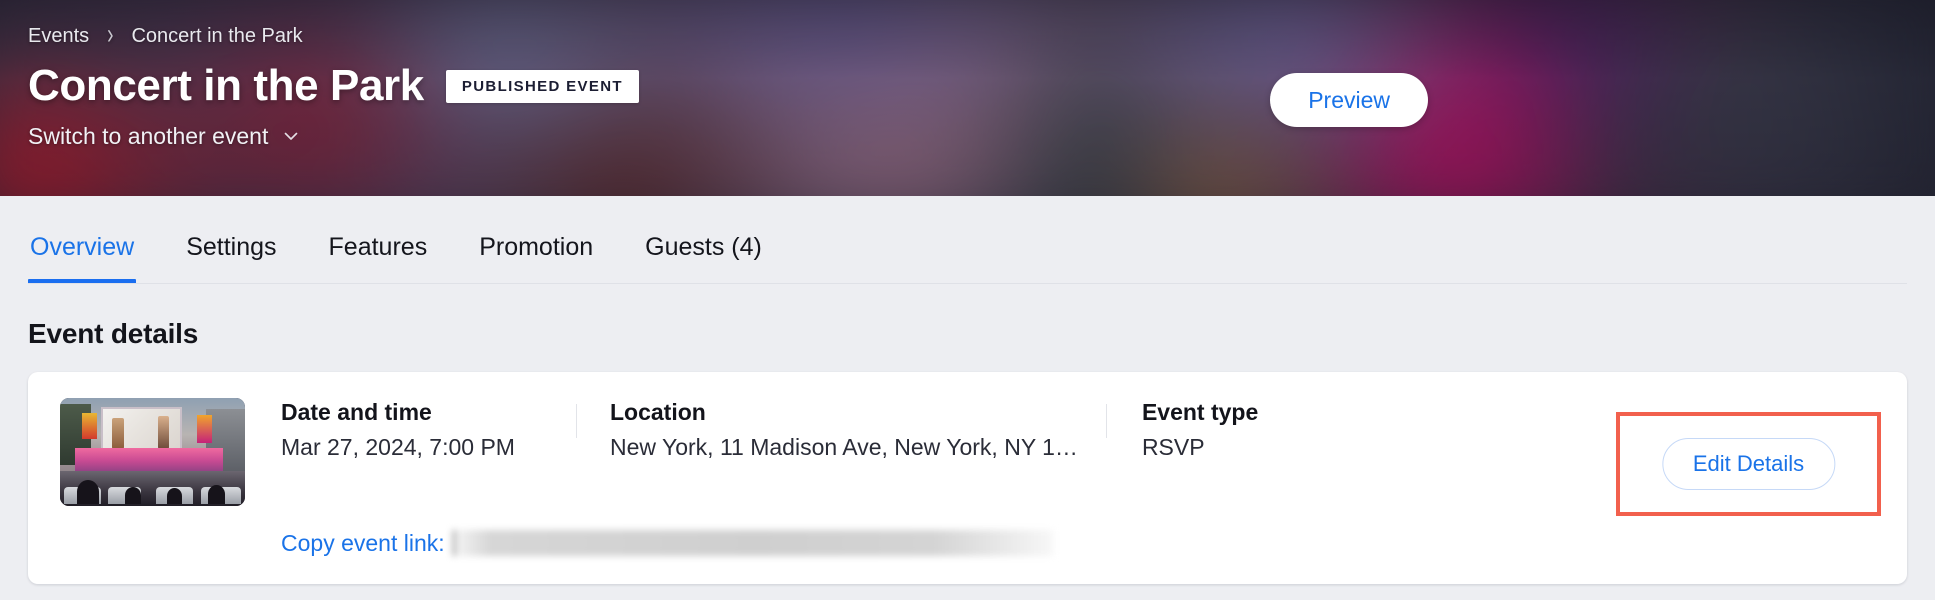  I want to click on switch-event-dropdown: Switch to another event, so click(164, 136).